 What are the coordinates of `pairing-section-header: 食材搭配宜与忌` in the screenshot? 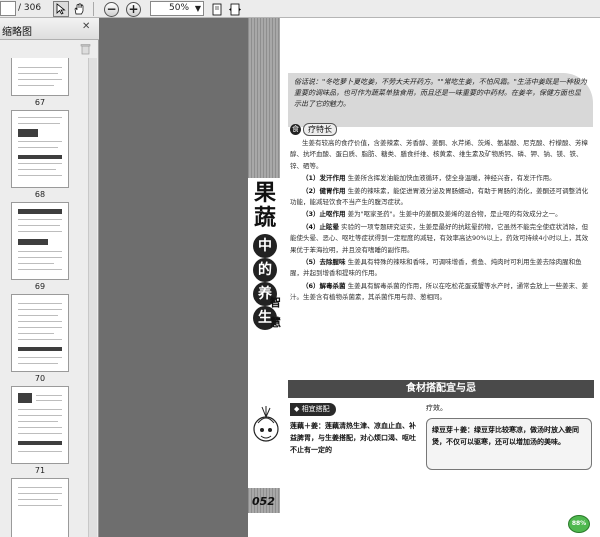 It's located at (441, 389).